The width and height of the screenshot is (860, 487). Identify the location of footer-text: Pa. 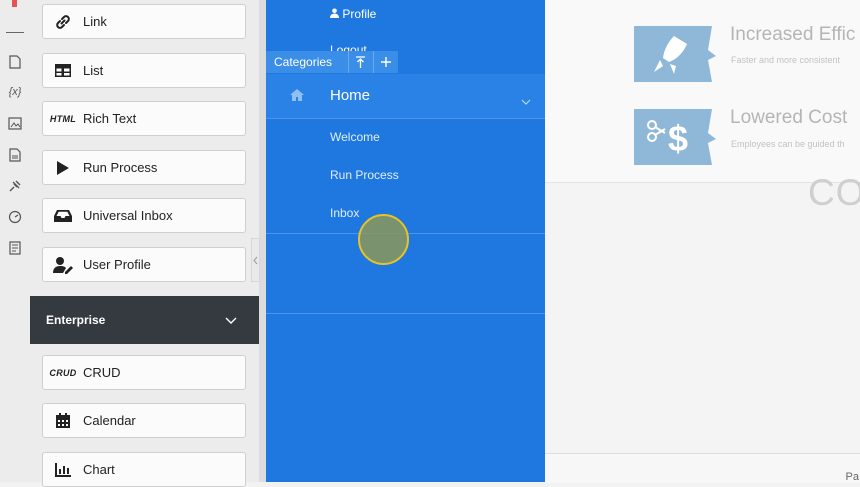
(852, 477).